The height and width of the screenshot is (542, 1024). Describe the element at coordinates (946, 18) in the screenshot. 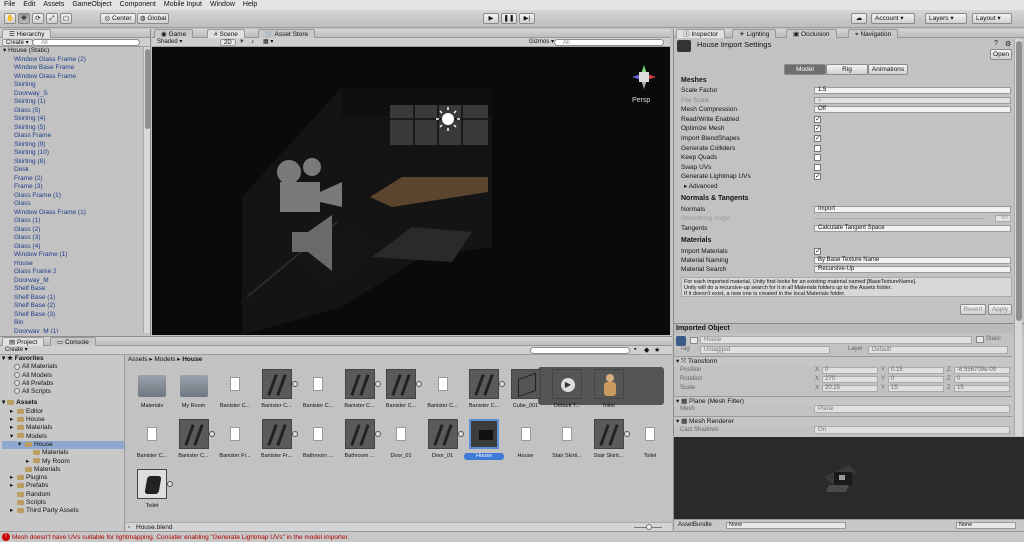

I see `layers-dropdown: Layers ▾` at that location.